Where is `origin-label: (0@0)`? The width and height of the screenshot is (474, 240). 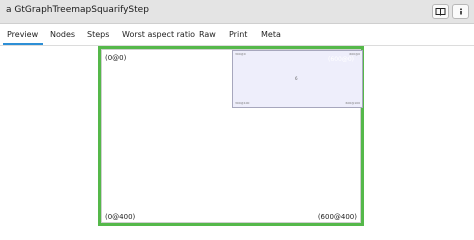 origin-label: (0@0) is located at coordinates (116, 58).